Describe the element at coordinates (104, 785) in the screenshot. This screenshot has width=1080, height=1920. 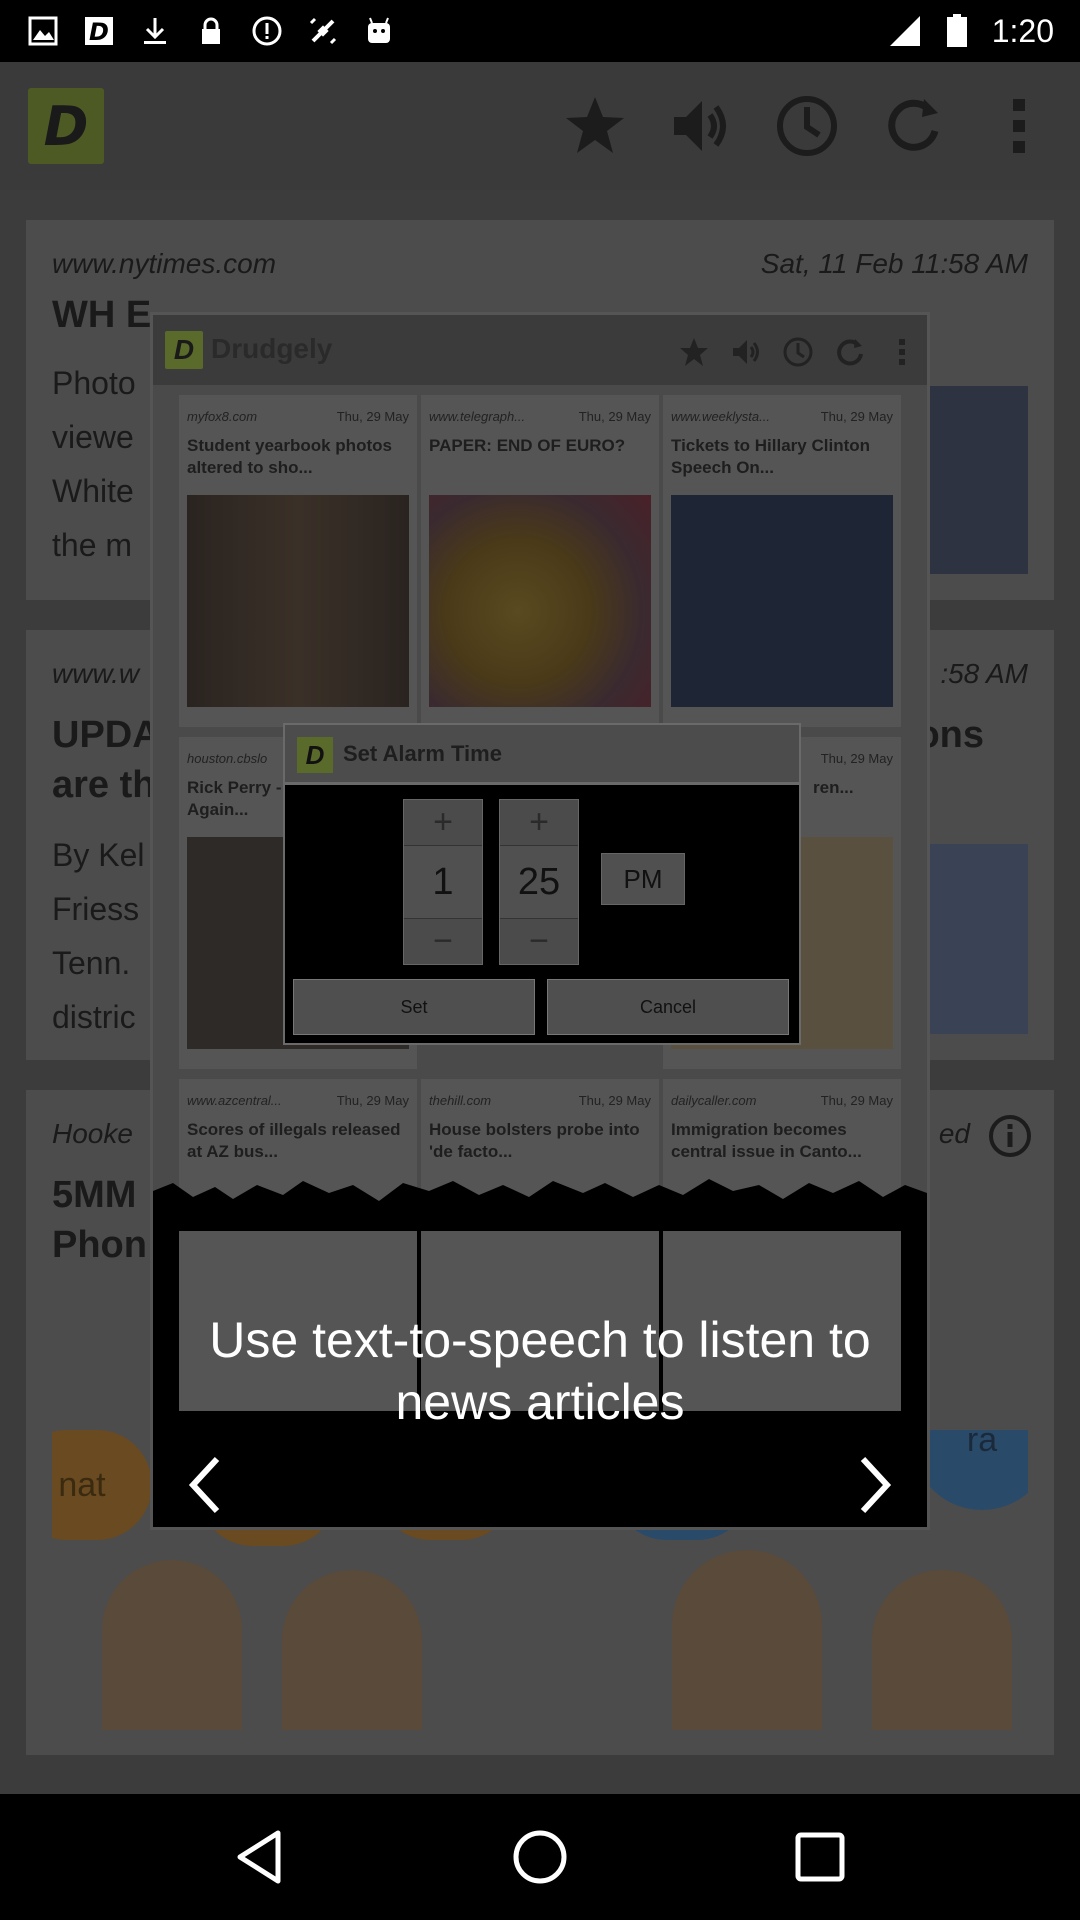
I see `card-title-line: are th` at that location.